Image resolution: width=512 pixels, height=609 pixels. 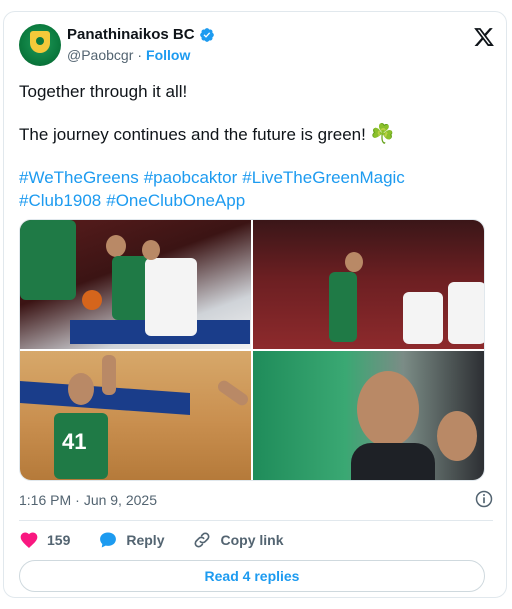 What do you see at coordinates (109, 375) in the screenshot?
I see `player-arm` at bounding box center [109, 375].